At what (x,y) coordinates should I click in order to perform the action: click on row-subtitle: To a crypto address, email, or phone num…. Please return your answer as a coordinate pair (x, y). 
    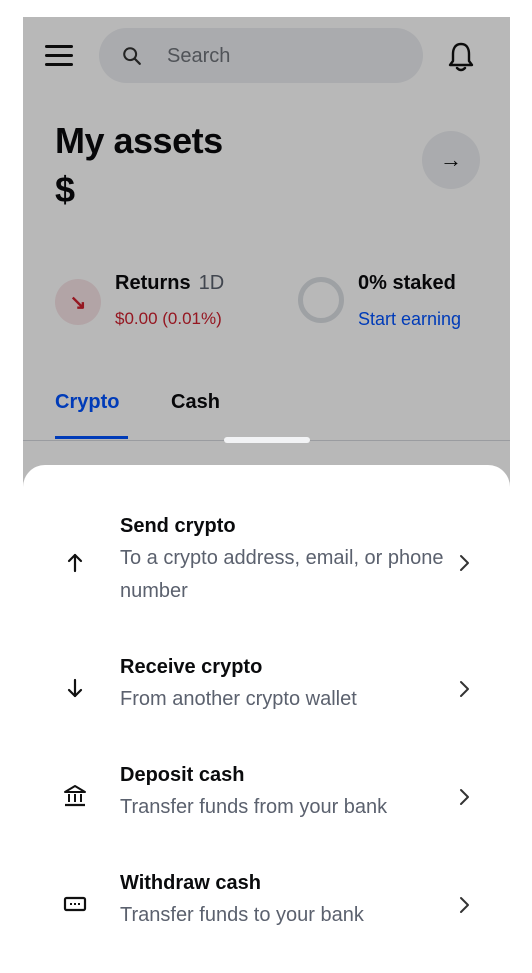
    Looking at the image, I should click on (282, 574).